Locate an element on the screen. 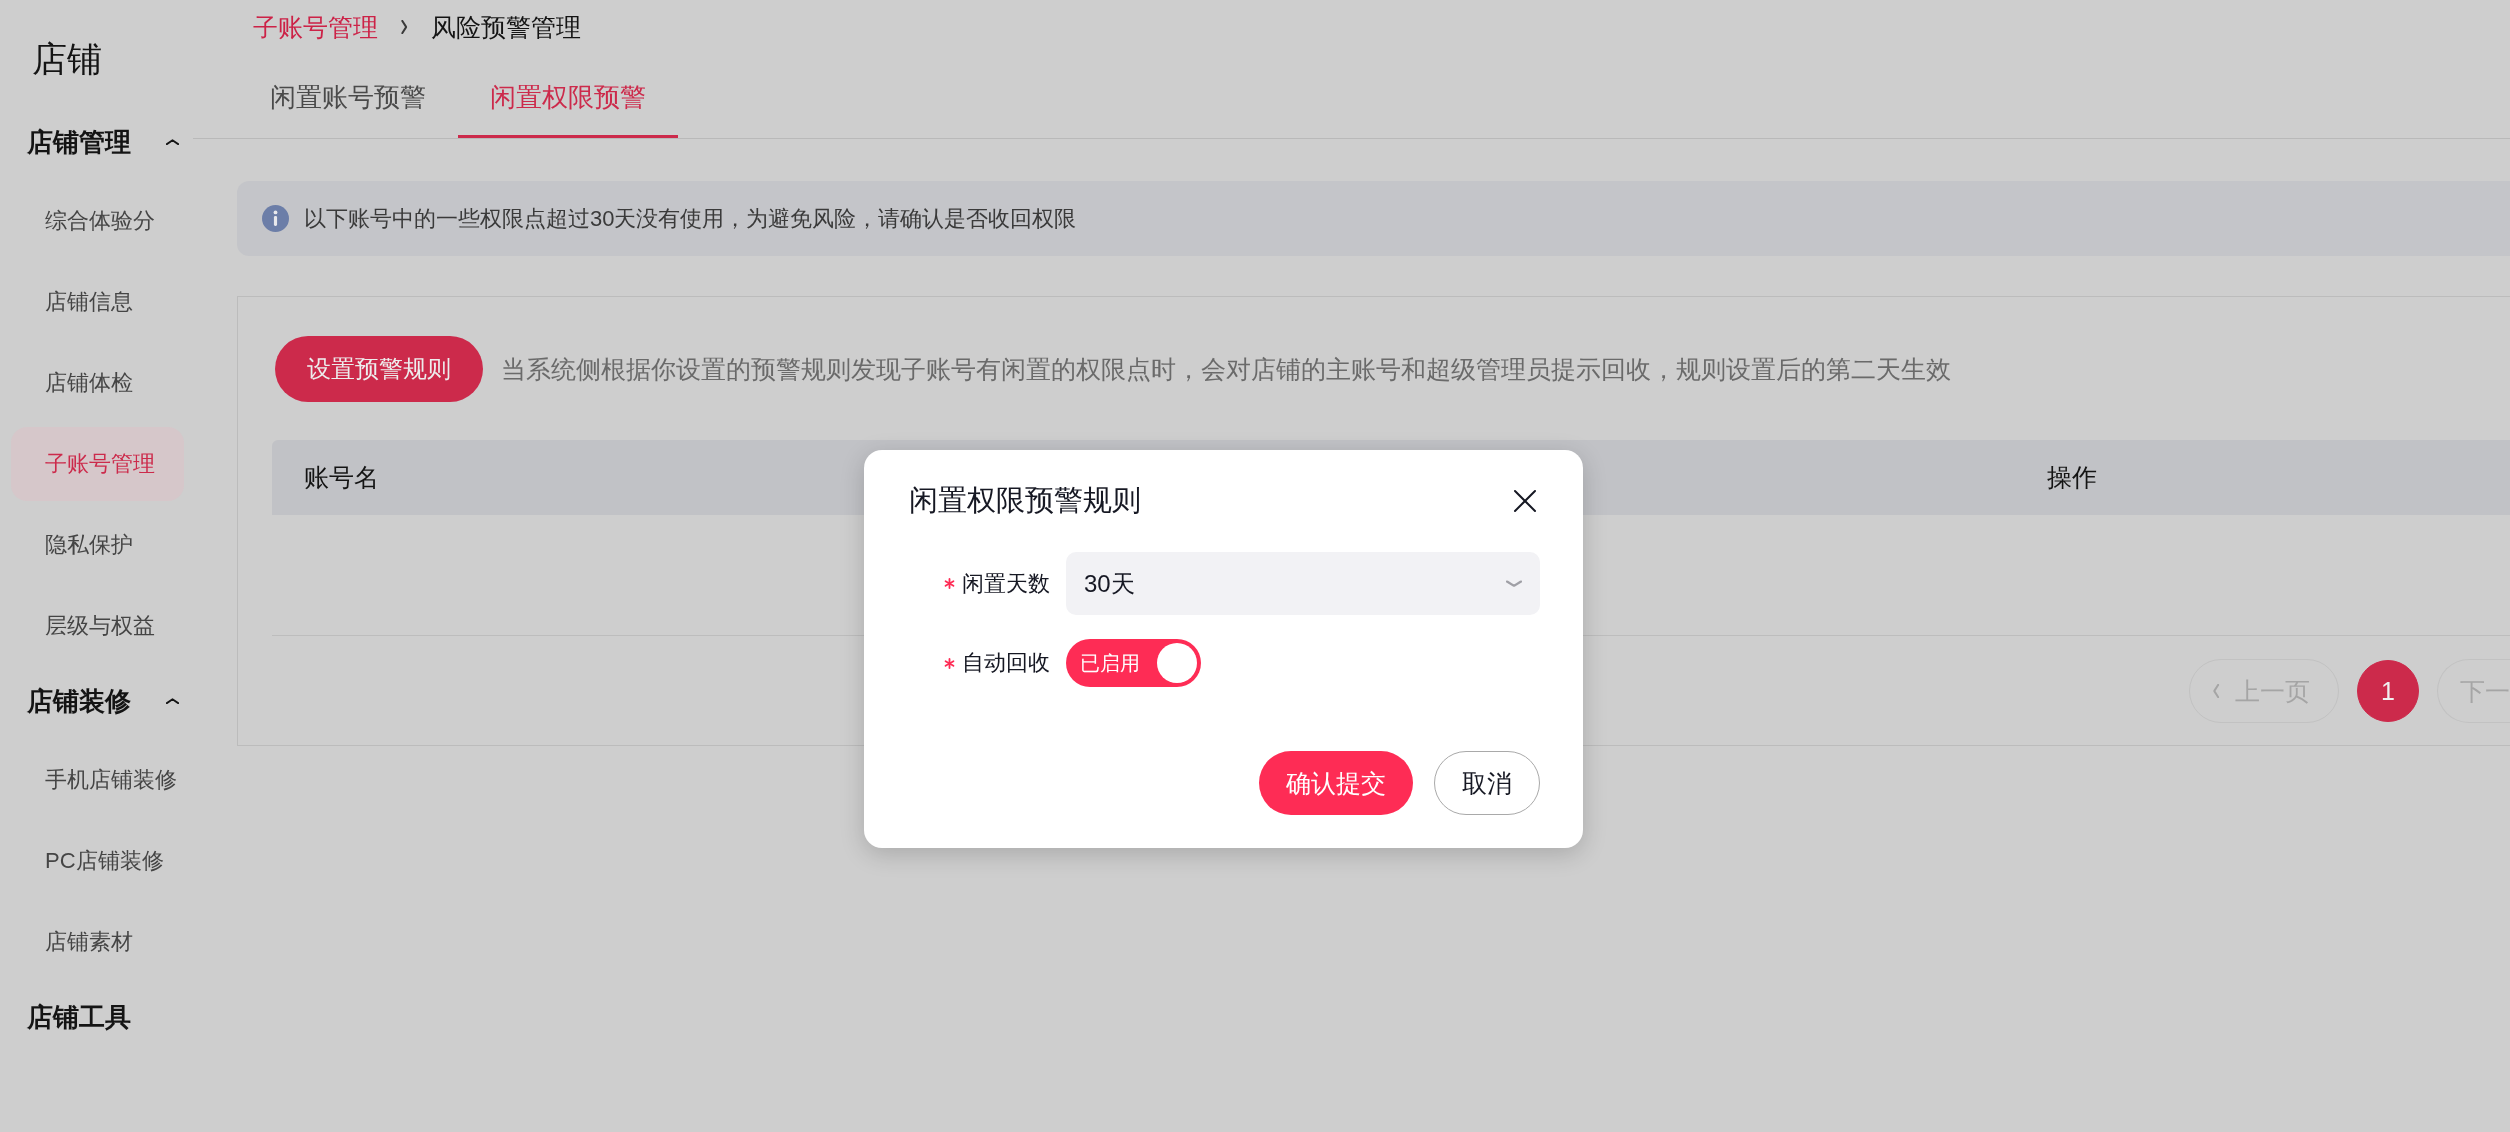 Image resolution: width=2510 pixels, height=1132 pixels. sidebar-item: 店铺素材 is located at coordinates (97, 942).